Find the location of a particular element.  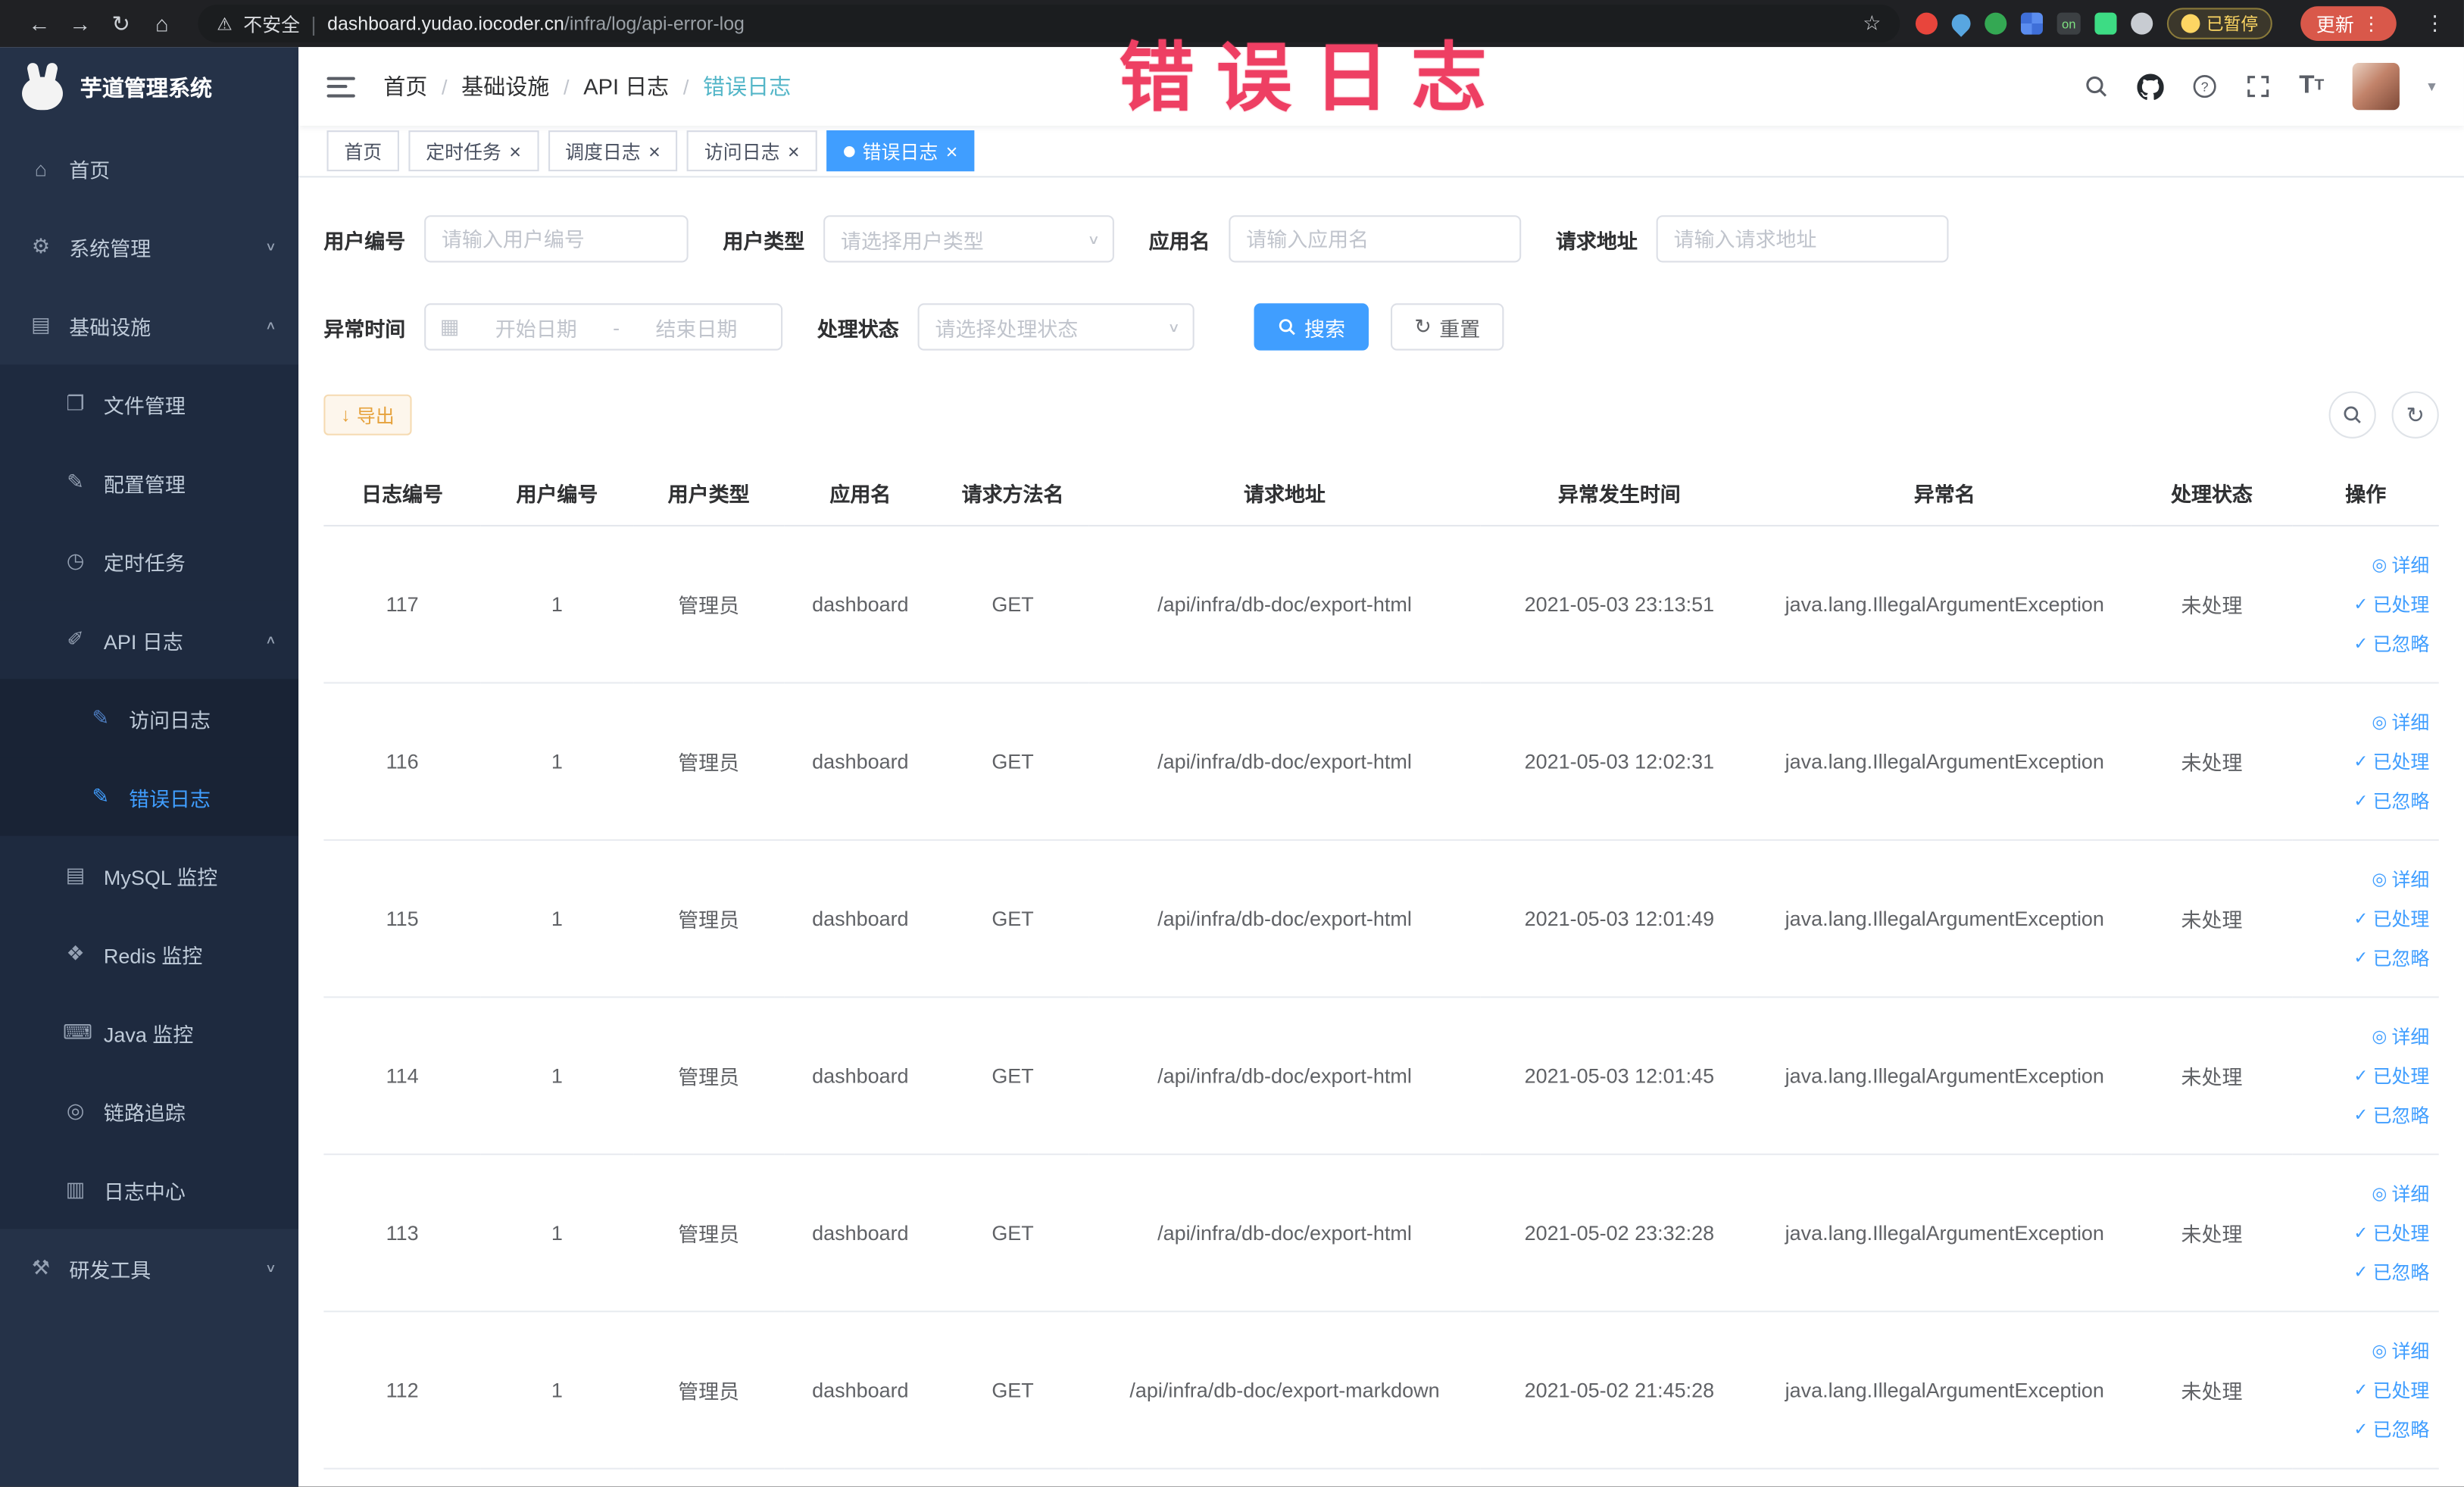

app-name-field: 应用名 is located at coordinates (1335, 239).